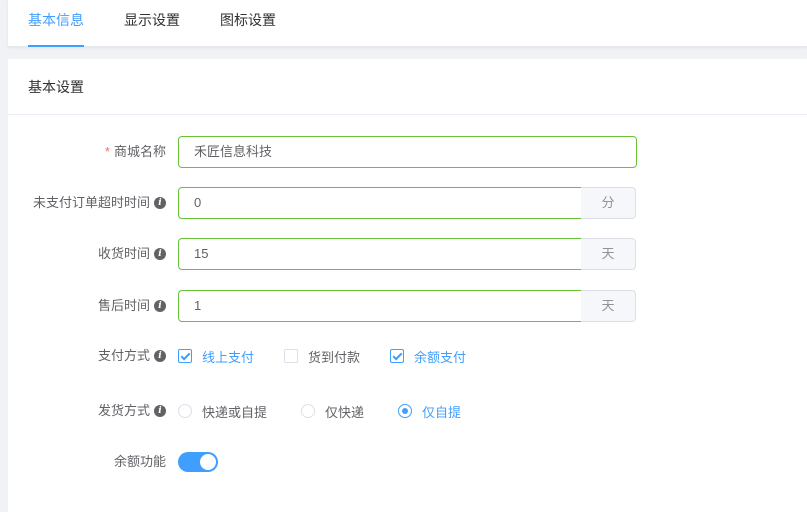 This screenshot has width=807, height=512. I want to click on balance-feature-label-text: 余额功能, so click(139, 461).